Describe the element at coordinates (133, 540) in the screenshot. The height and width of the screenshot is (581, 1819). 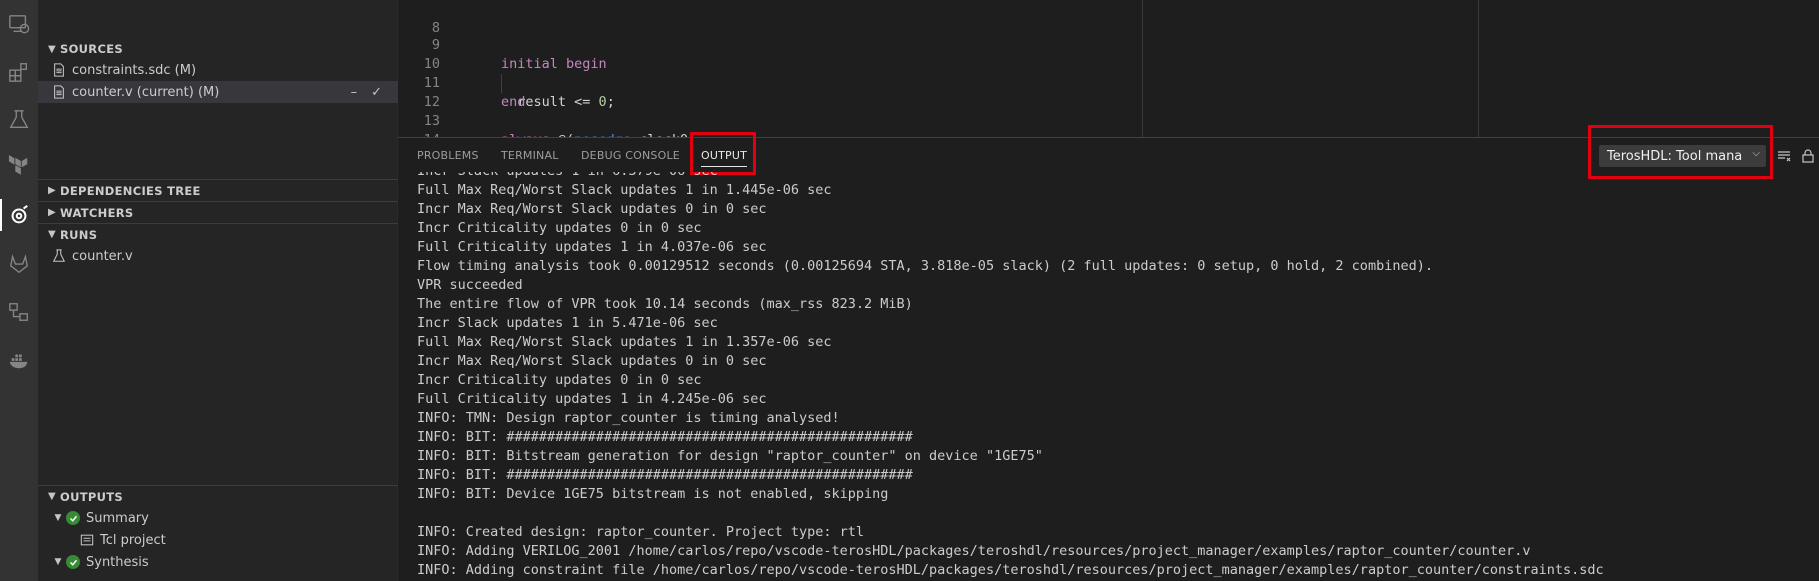
I see `output-item-label: Tcl project` at that location.